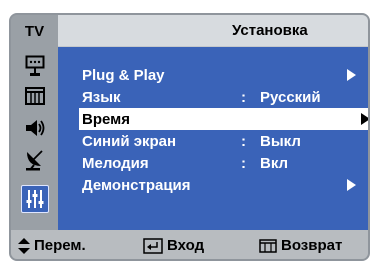 The height and width of the screenshot is (265, 378). What do you see at coordinates (106, 119) in the screenshot?
I see `menu-item-label: Время` at bounding box center [106, 119].